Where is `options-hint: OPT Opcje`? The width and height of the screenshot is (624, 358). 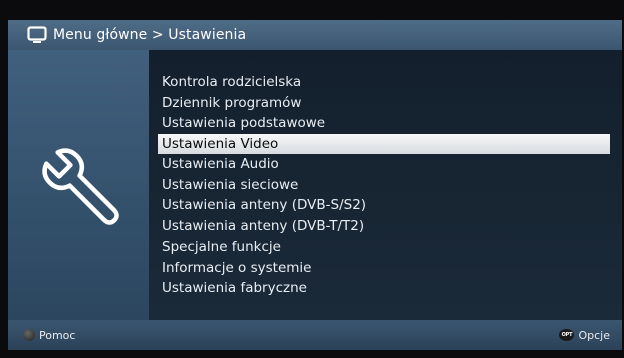
options-hint: OPT Opcje is located at coordinates (584, 335).